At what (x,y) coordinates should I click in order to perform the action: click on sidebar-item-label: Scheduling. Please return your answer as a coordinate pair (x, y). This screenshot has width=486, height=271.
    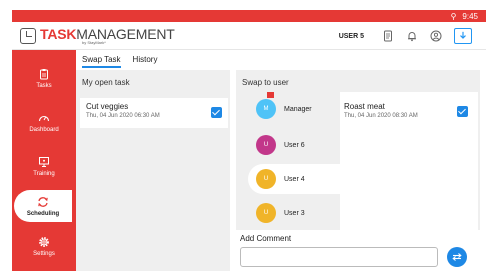
    Looking at the image, I should click on (43, 213).